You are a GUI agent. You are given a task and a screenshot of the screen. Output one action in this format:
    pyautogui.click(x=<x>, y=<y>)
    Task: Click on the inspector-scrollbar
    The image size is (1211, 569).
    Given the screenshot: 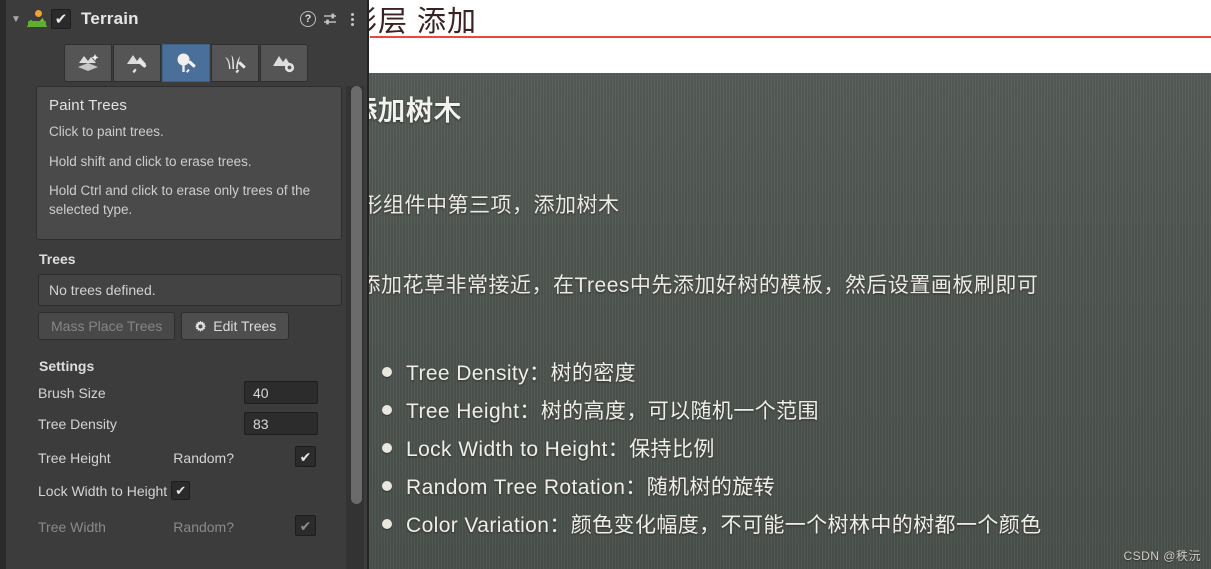 What is the action you would take?
    pyautogui.click(x=355, y=327)
    